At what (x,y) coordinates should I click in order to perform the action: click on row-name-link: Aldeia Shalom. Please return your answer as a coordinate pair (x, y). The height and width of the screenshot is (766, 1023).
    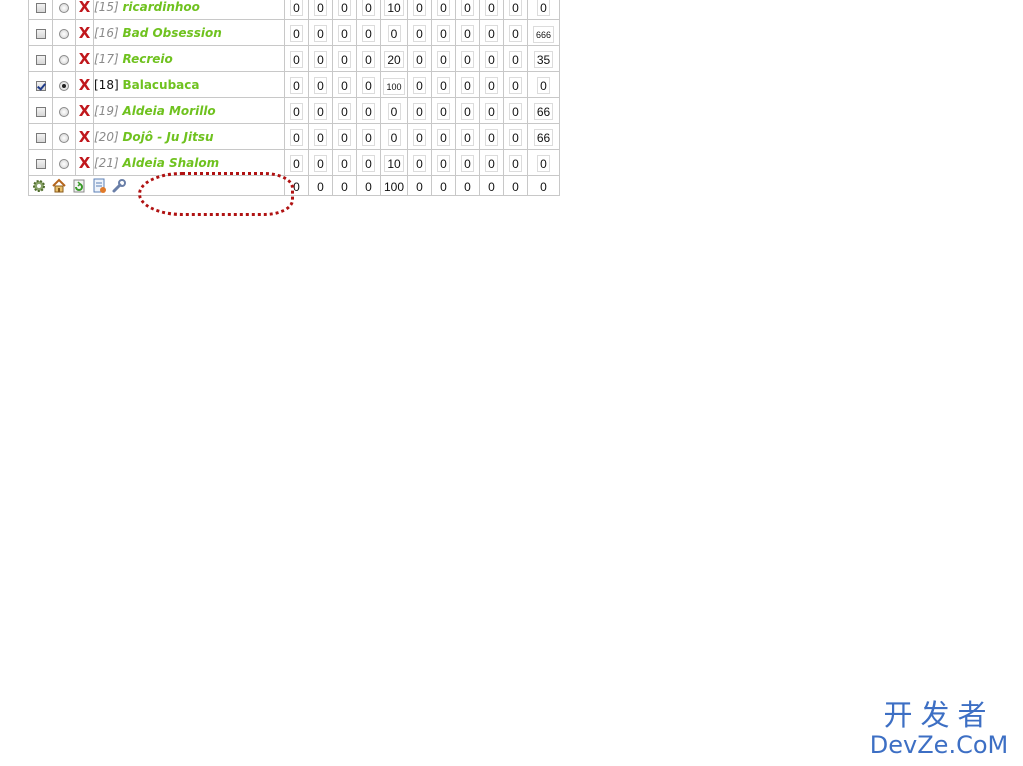
    Looking at the image, I should click on (170, 163).